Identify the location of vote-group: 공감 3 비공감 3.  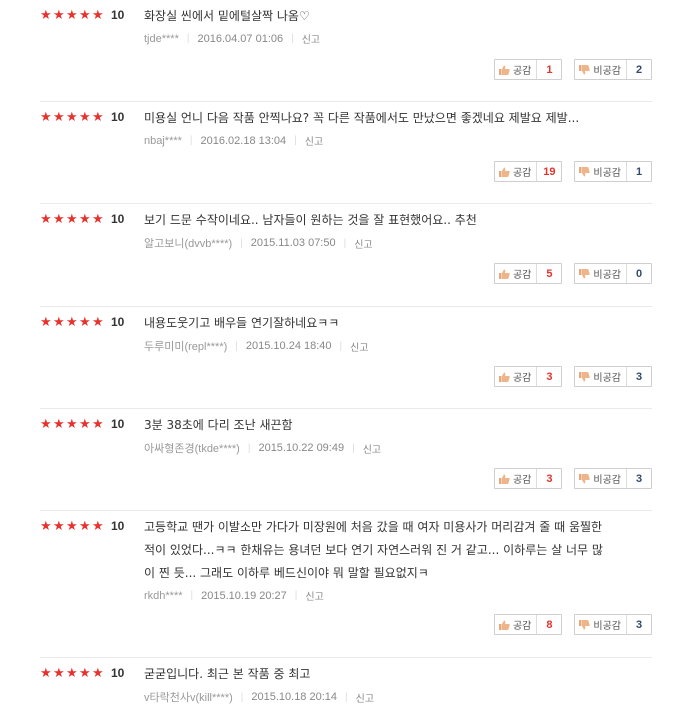
(572, 478).